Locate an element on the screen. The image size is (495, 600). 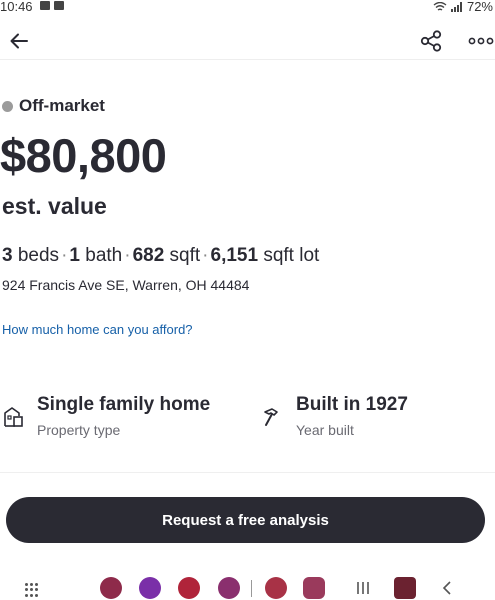
status-indicators: 72% is located at coordinates (463, 7).